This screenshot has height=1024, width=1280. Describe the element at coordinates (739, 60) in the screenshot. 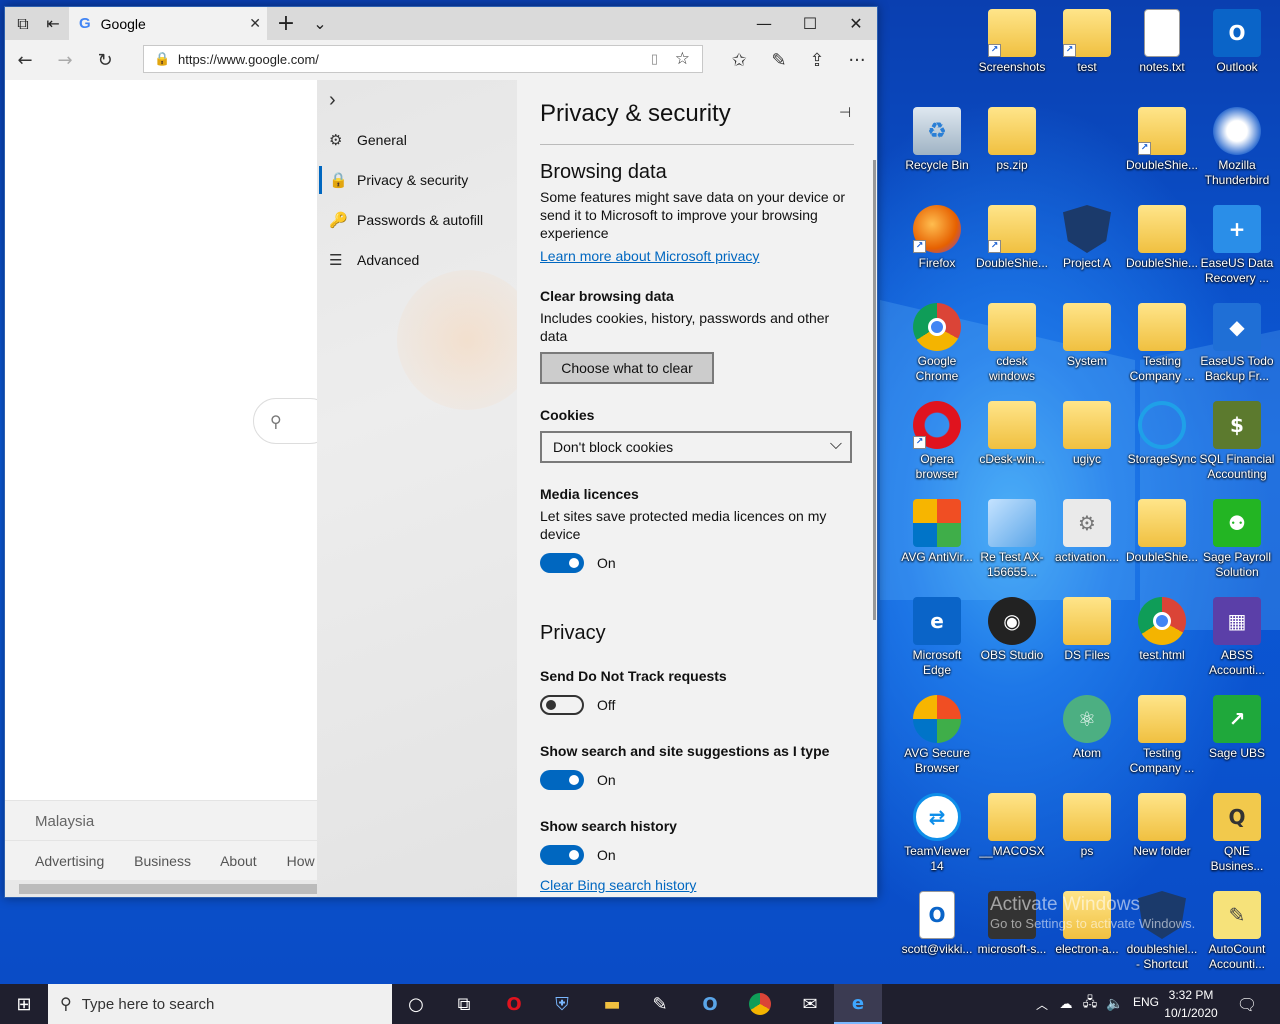

I see `favorites-hub-icon: ✩` at that location.